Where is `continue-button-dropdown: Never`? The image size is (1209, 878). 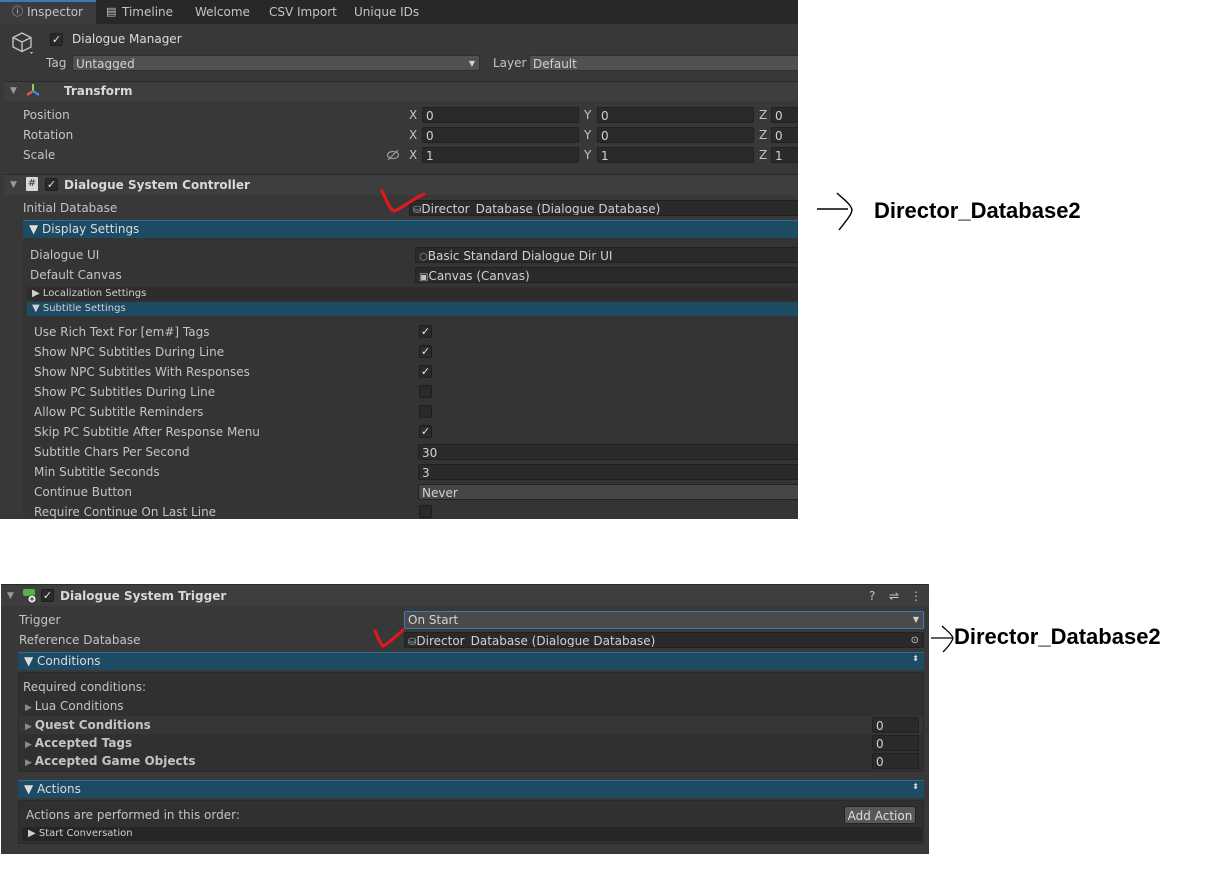
continue-button-dropdown: Never is located at coordinates (608, 492).